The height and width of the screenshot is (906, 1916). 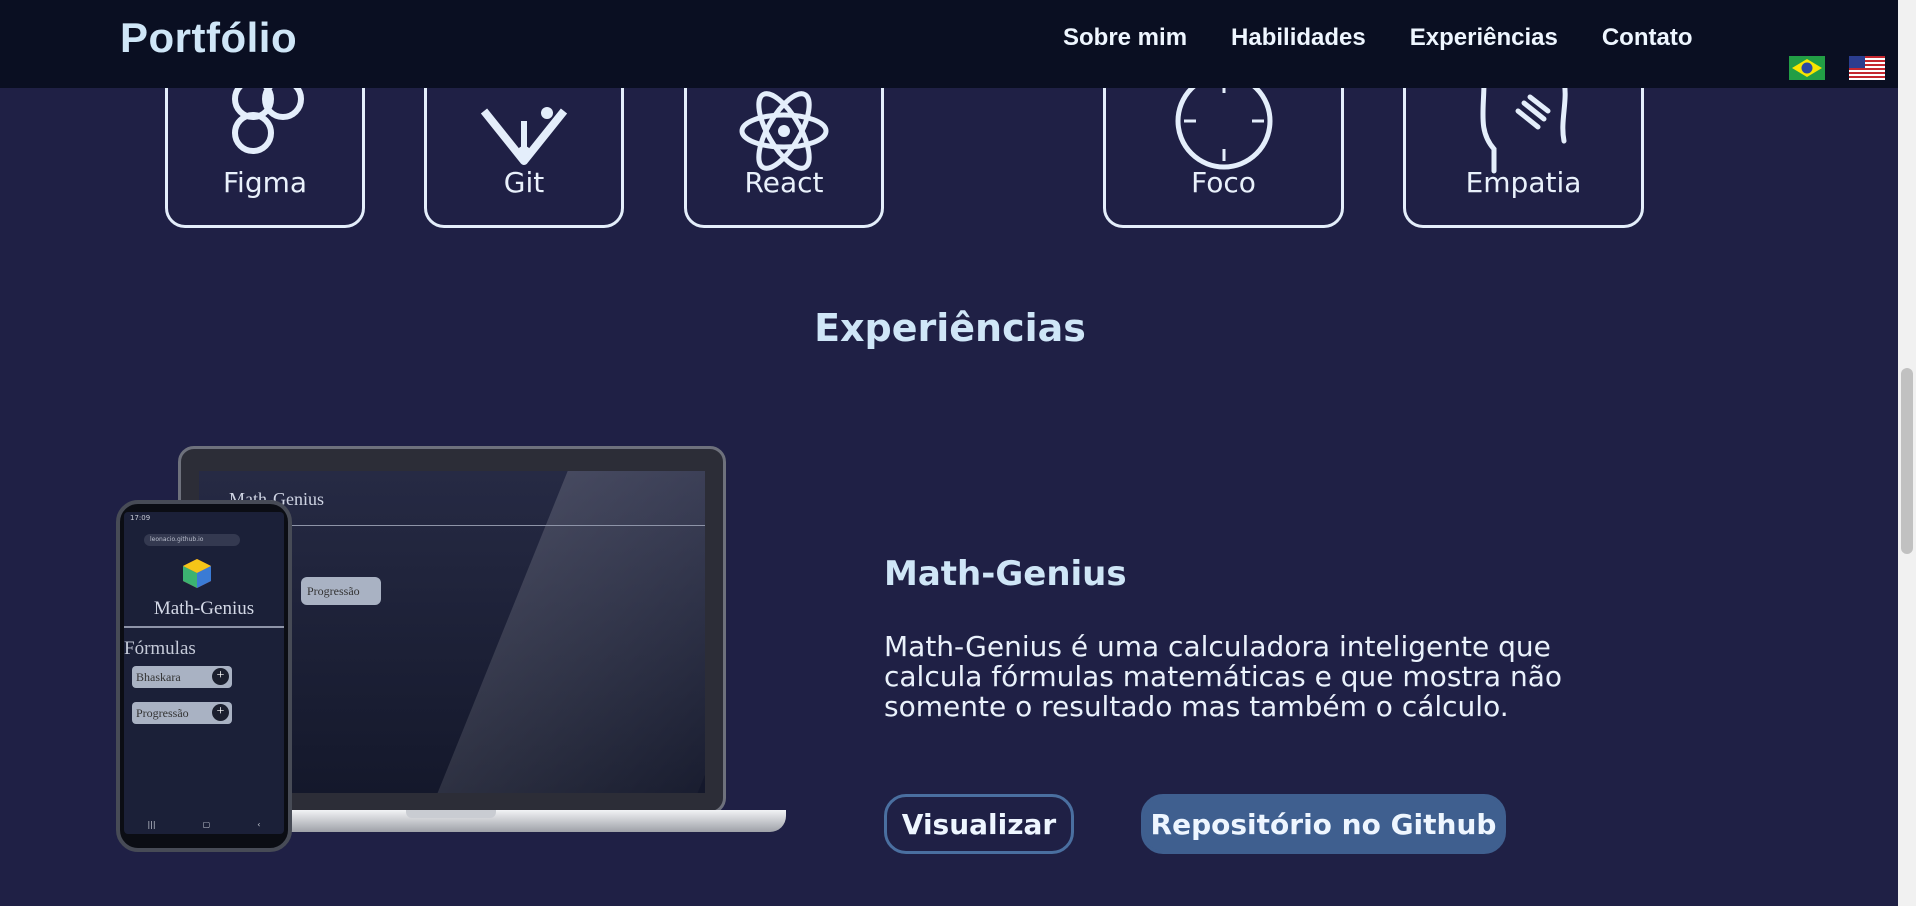 I want to click on view-project-button: Visualizar, so click(x=979, y=824).